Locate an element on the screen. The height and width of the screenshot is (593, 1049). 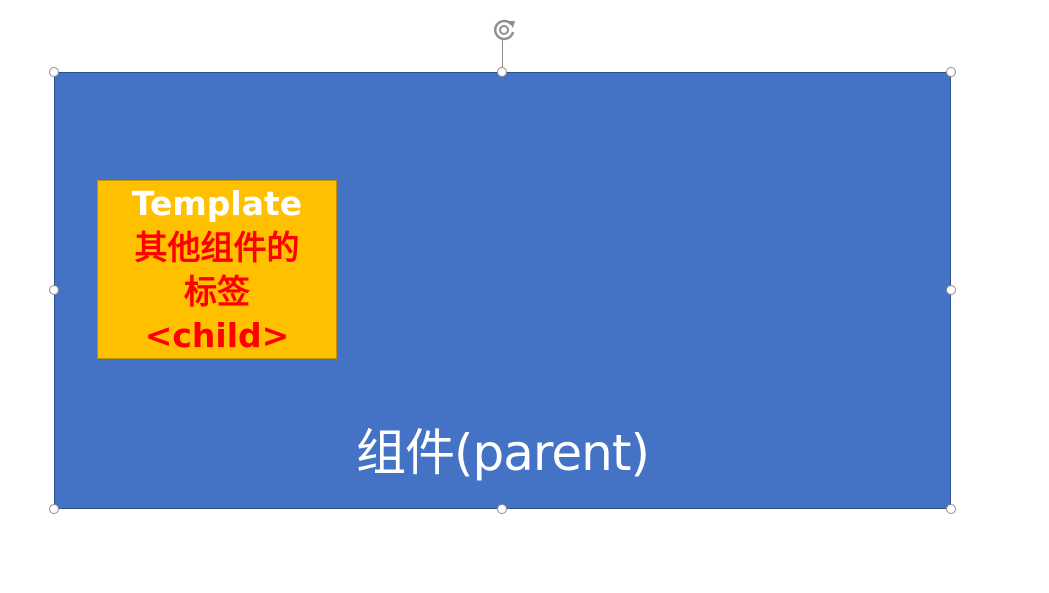
resize-handle-bottom-right is located at coordinates (951, 509).